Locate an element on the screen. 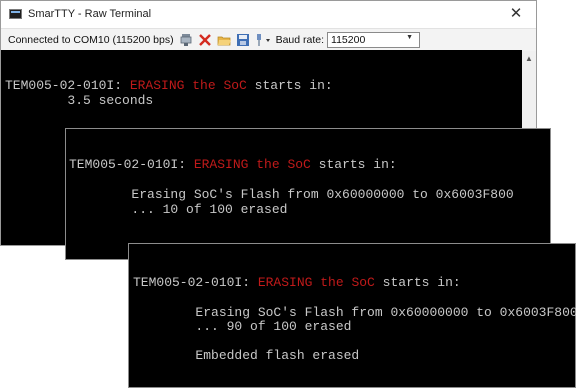 This screenshot has width=576, height=388. erase-complete-line: Embedded flash erased is located at coordinates (246, 355).